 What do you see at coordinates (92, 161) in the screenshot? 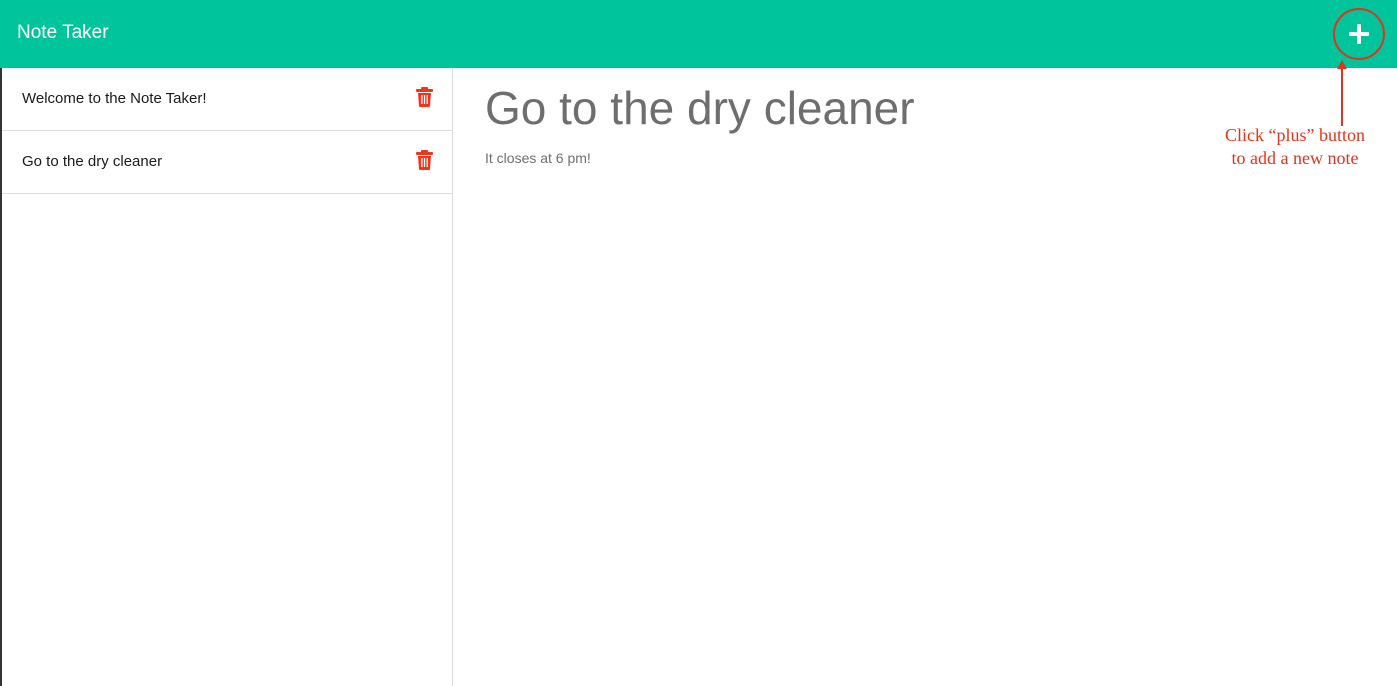
I see `note-list-item-title: Go to the dry cleaner` at bounding box center [92, 161].